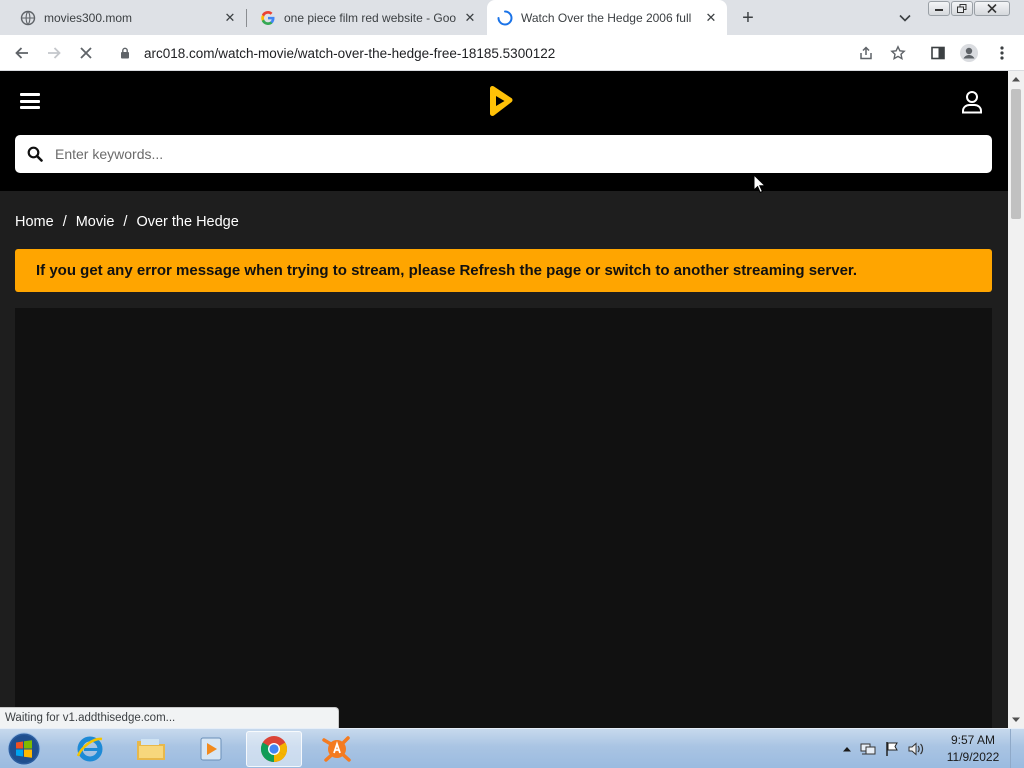 The image size is (1024, 768). I want to click on bookmark-star-icon, so click(898, 53).